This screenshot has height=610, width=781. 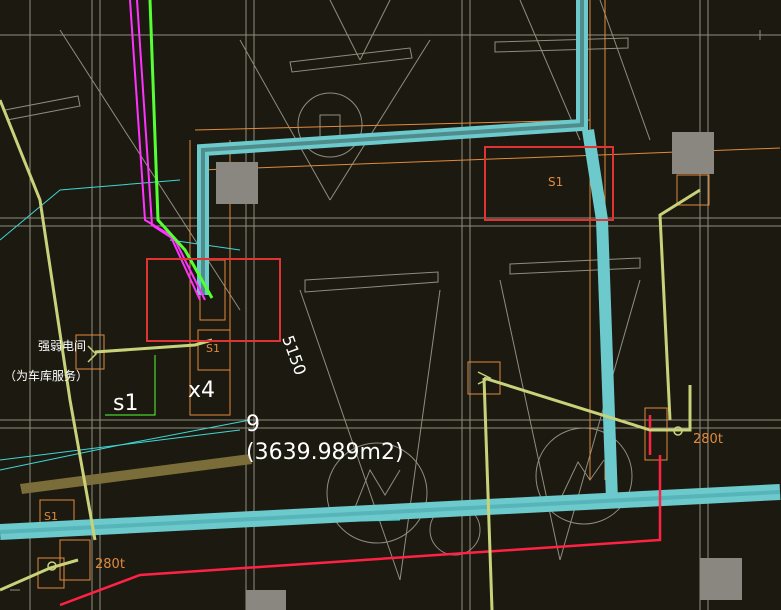 I want to click on tag-280-left: 280t, so click(x=110, y=564).